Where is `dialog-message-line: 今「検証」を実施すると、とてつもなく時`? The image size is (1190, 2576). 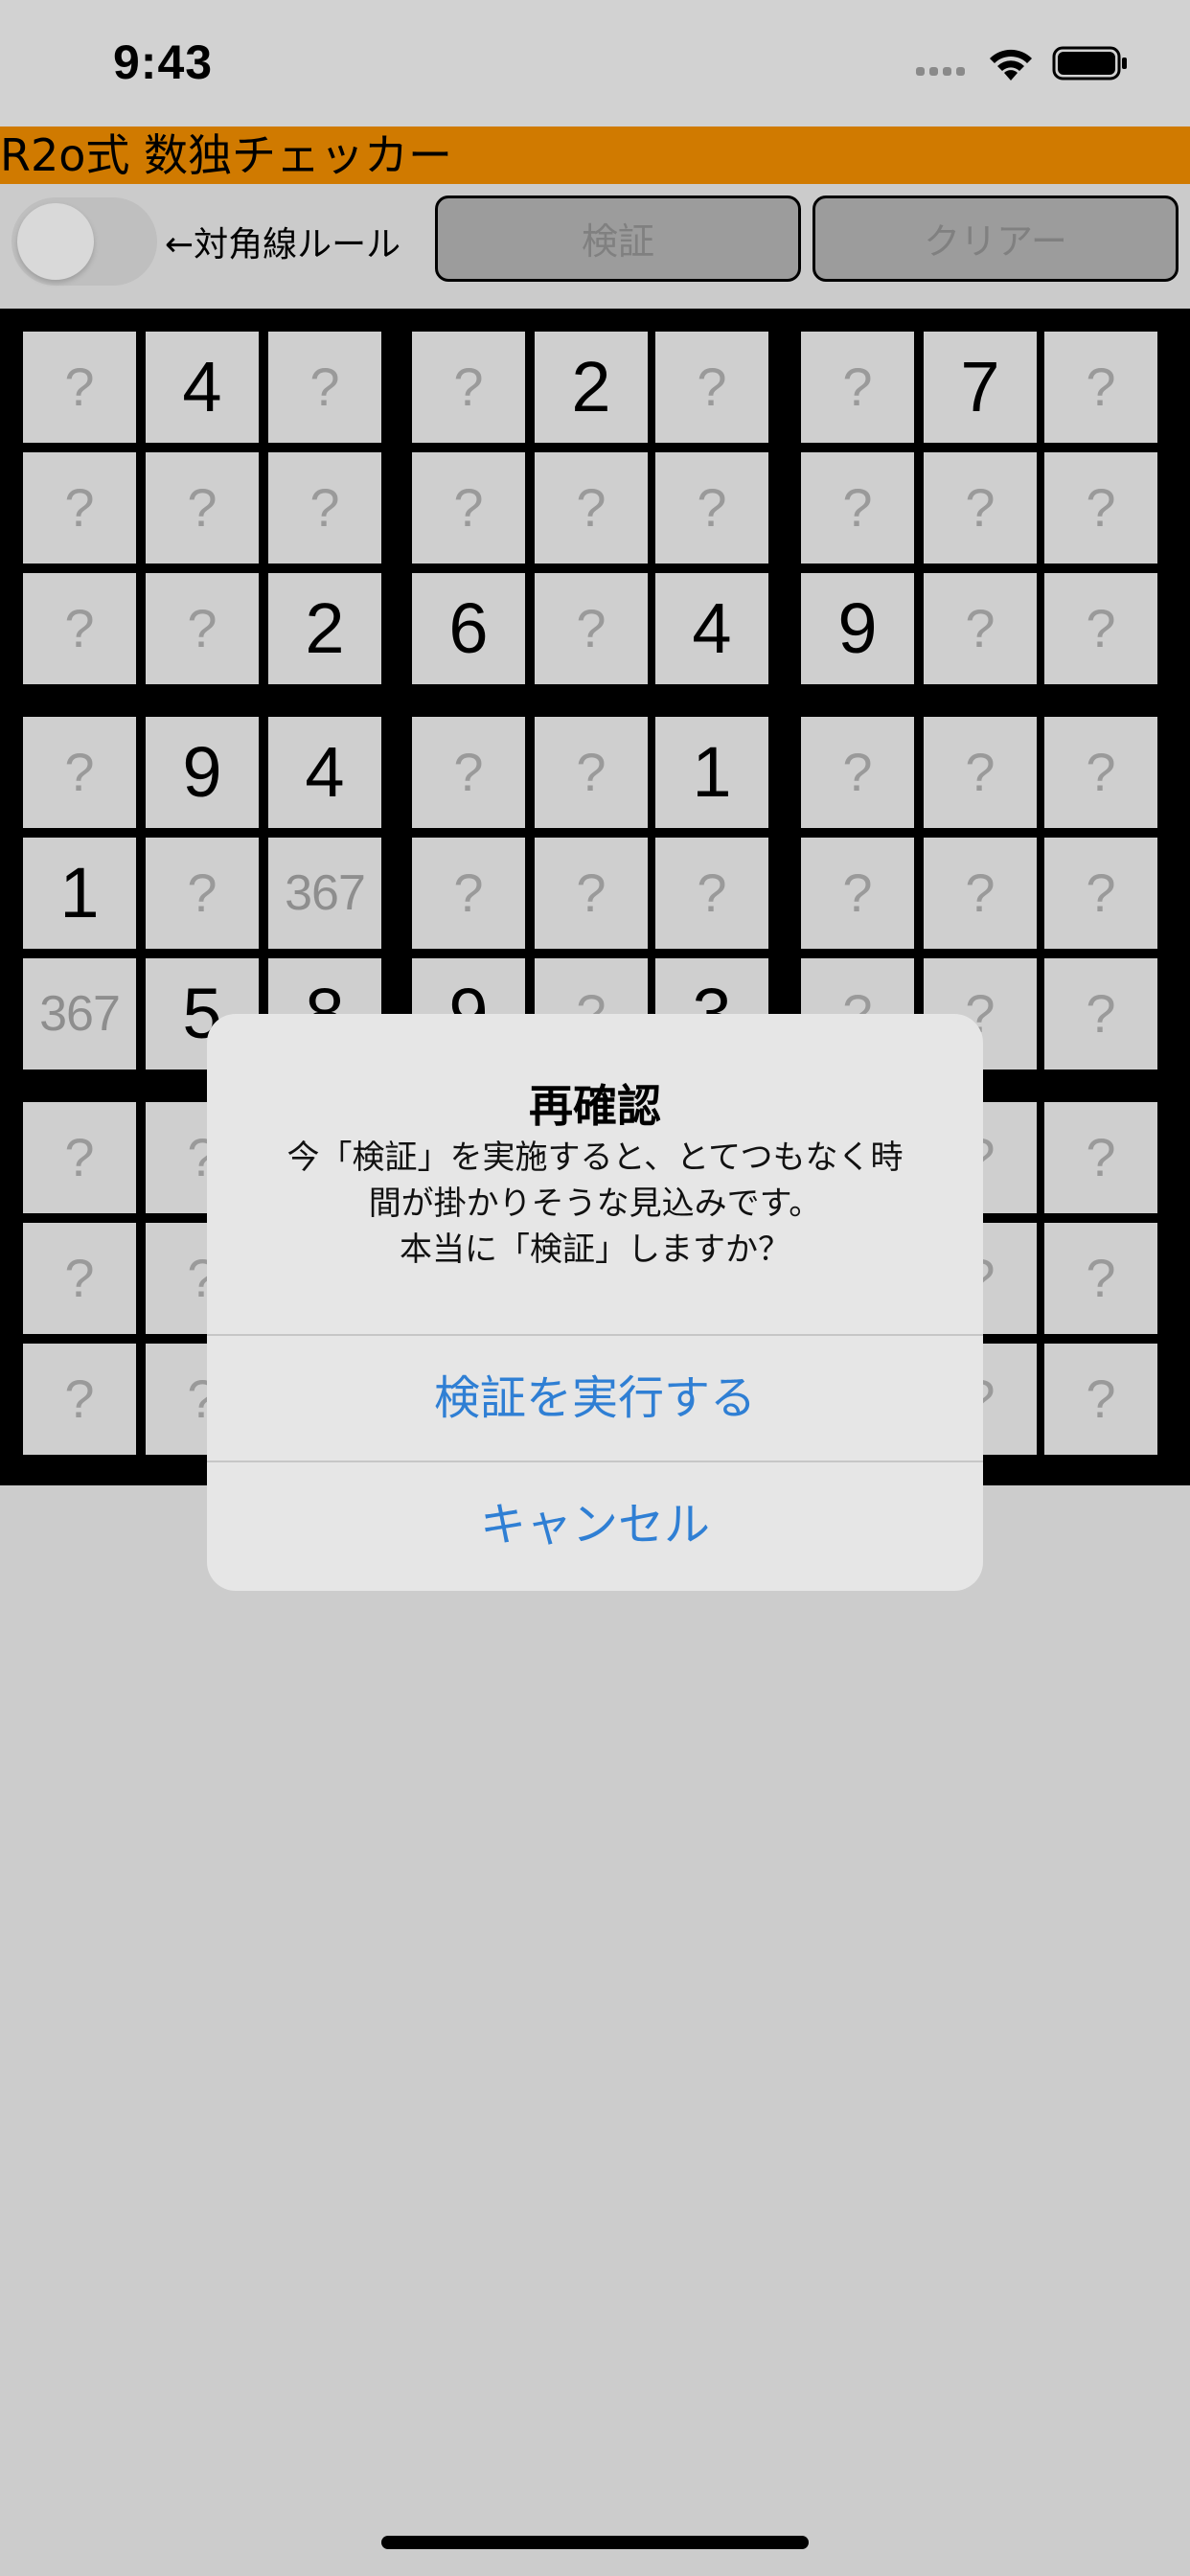
dialog-message-line: 今「検証」を実施すると、とてつもなく時 is located at coordinates (595, 1157).